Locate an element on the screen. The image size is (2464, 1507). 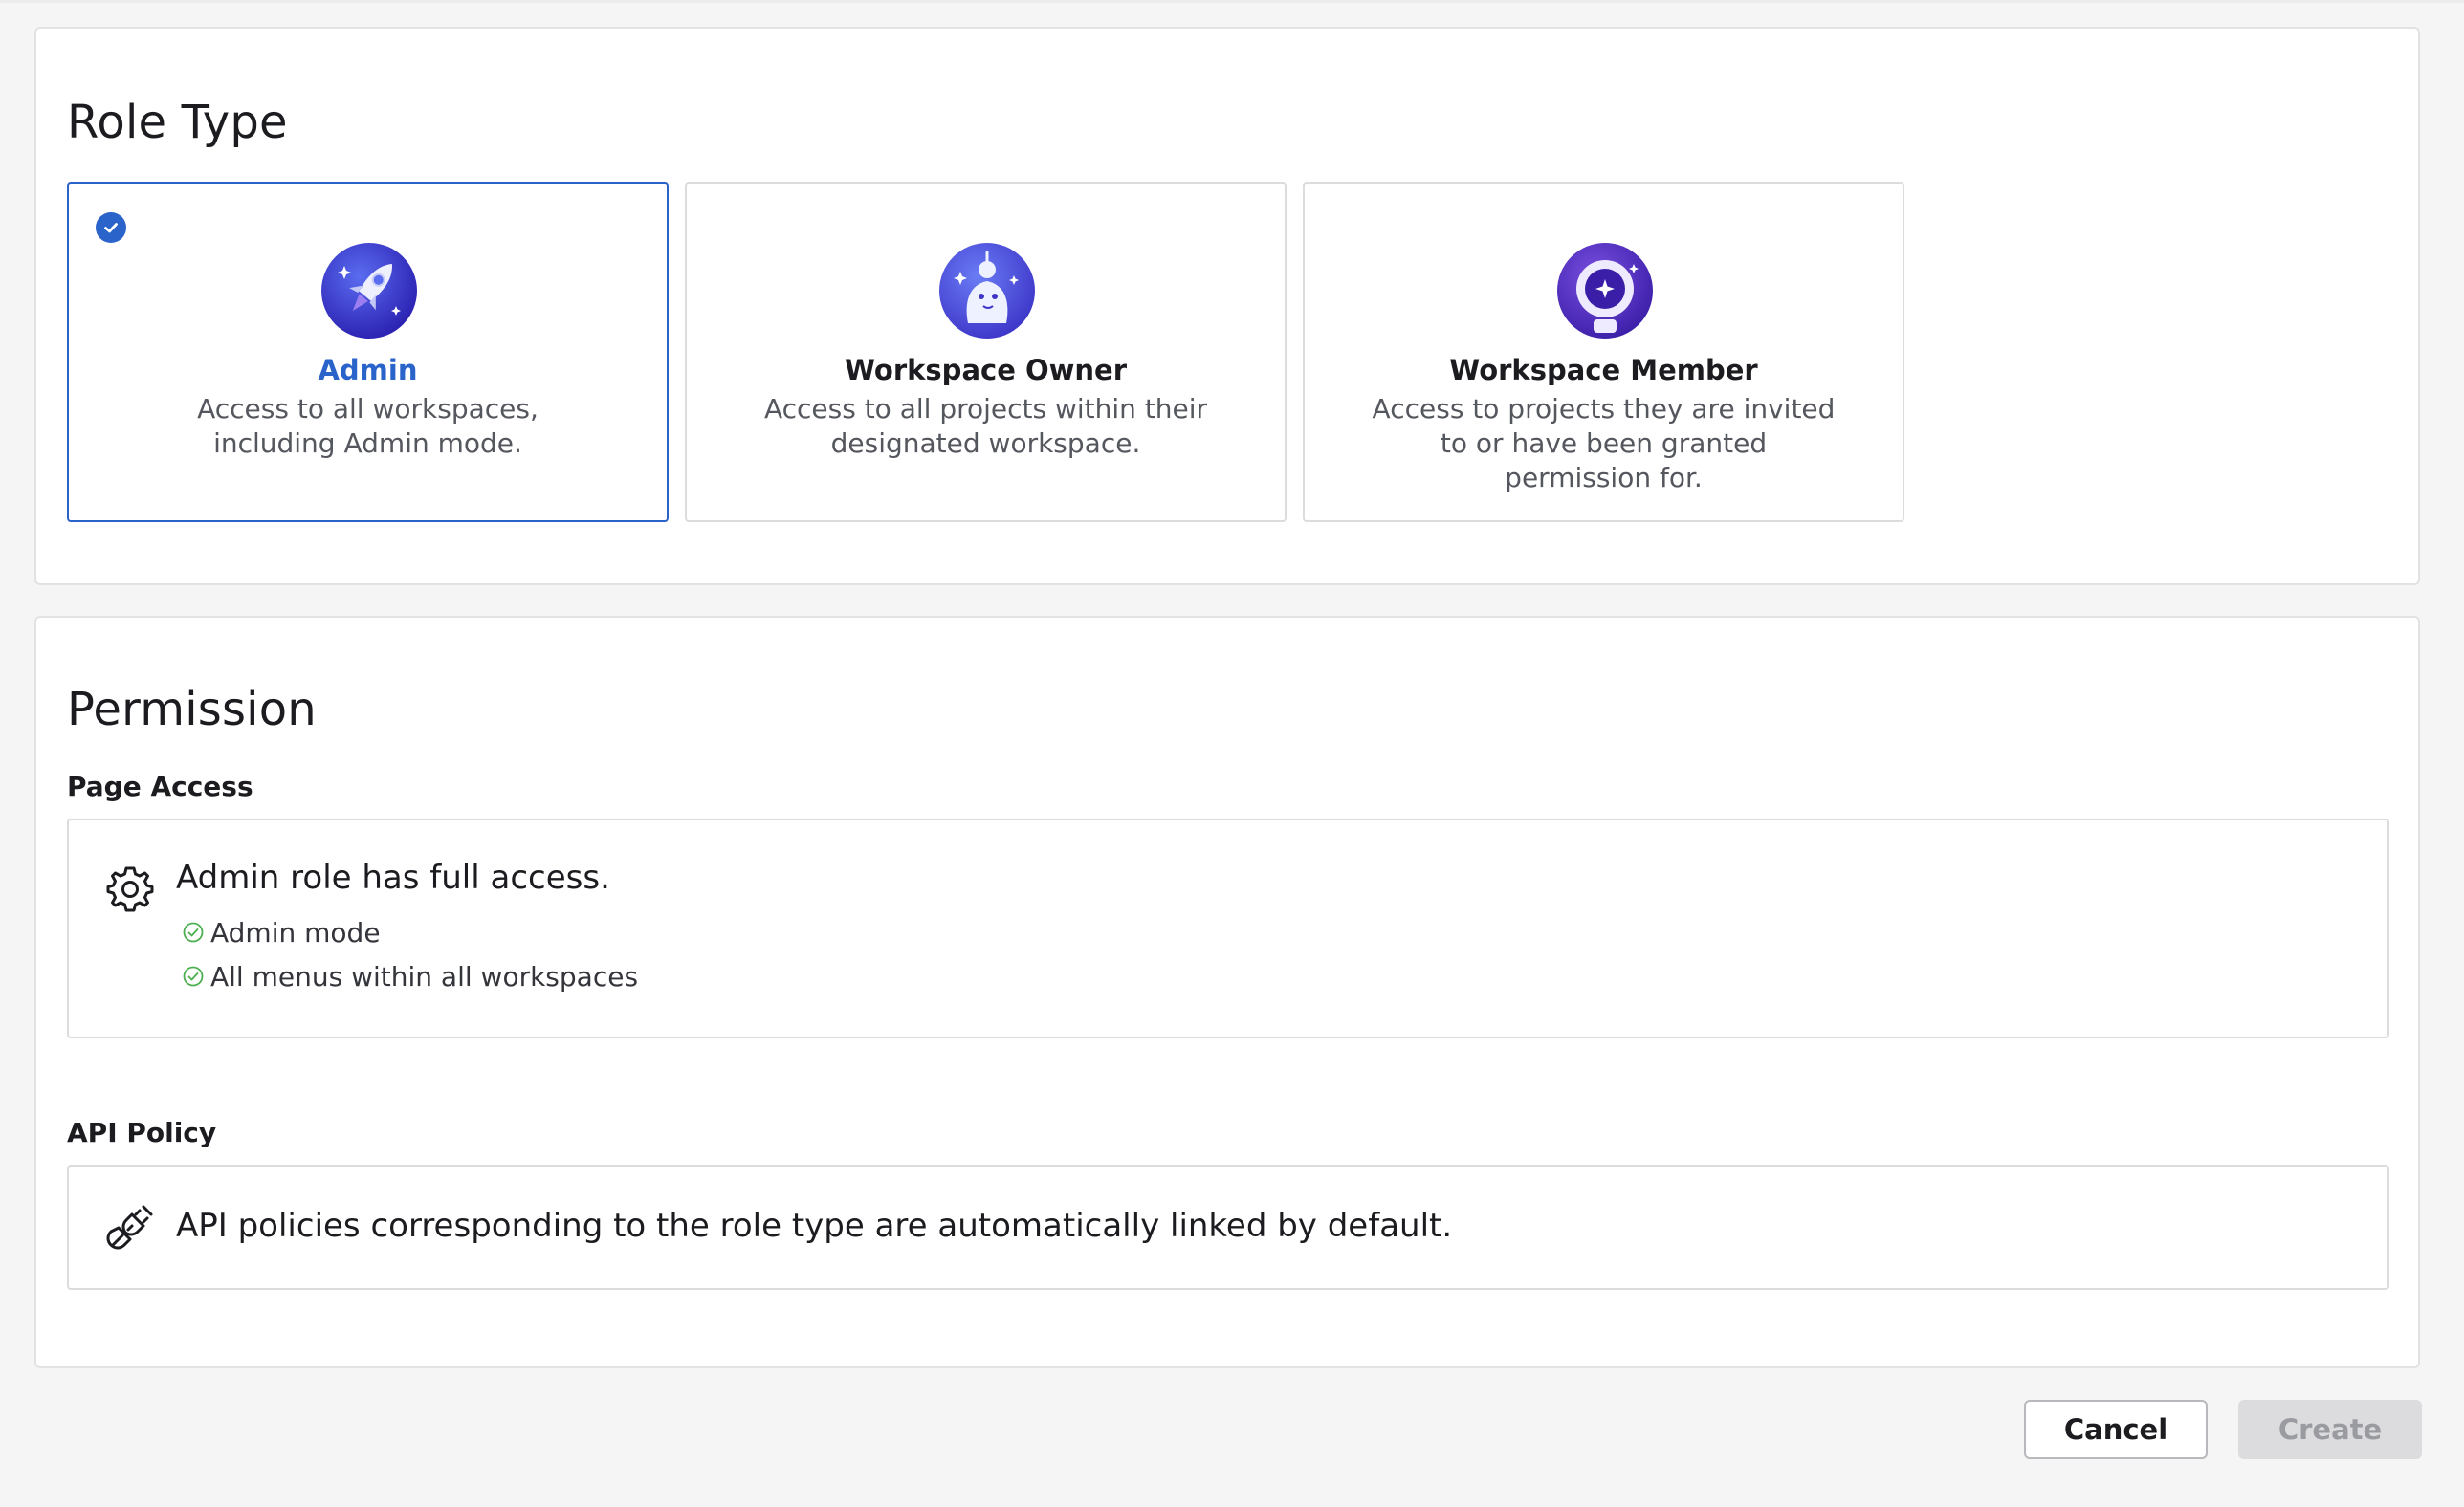
owner-mascot-icon is located at coordinates (987, 291).